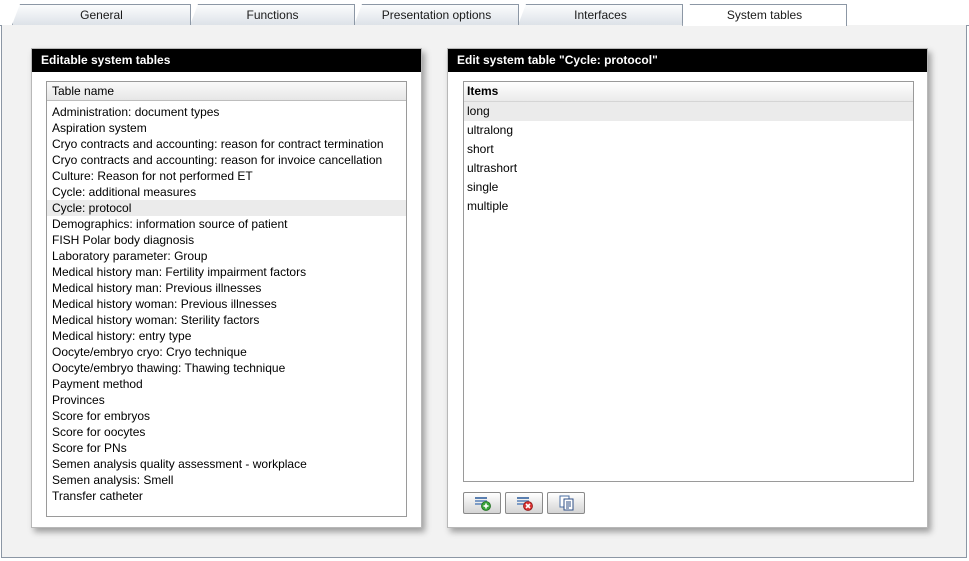 This screenshot has width=969, height=561. Describe the element at coordinates (226, 192) in the screenshot. I see `table-row: Cycle: additional measures` at that location.